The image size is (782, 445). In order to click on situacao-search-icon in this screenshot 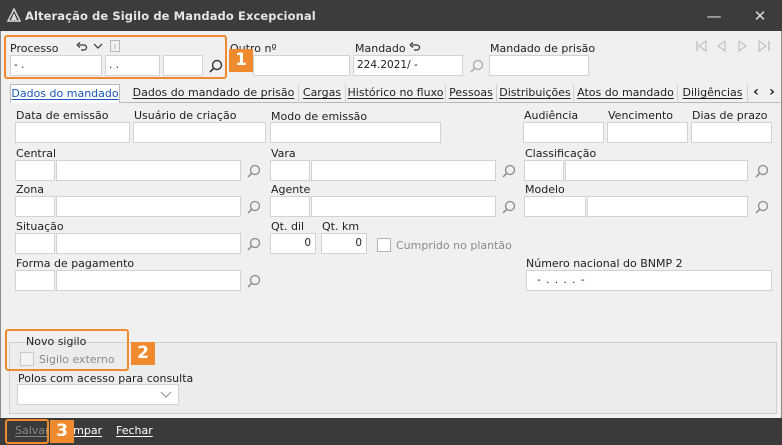, I will do `click(254, 244)`.